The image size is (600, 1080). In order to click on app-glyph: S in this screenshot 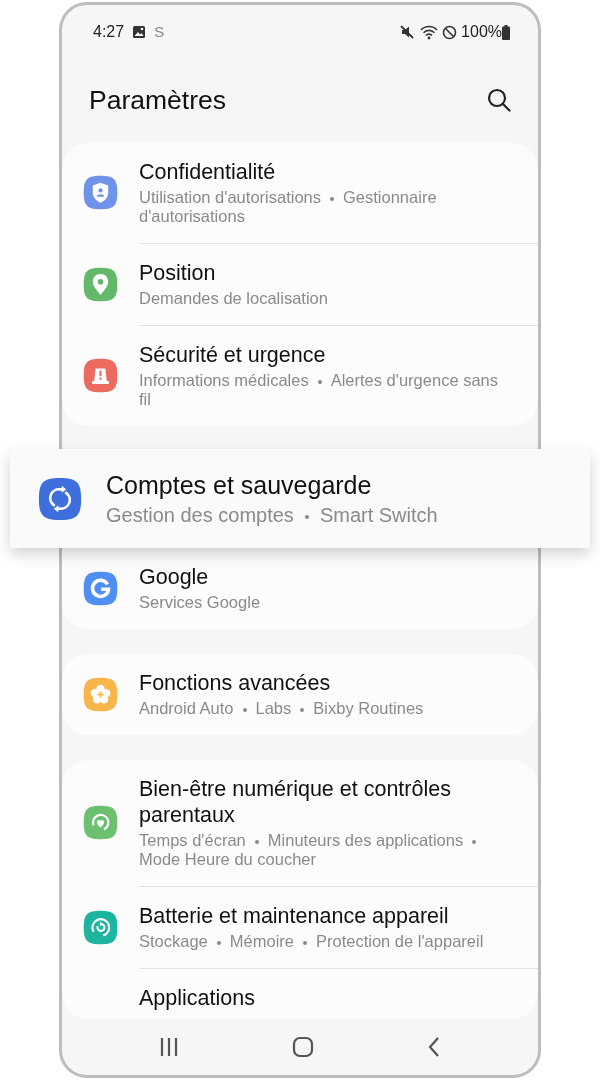, I will do `click(159, 31)`.